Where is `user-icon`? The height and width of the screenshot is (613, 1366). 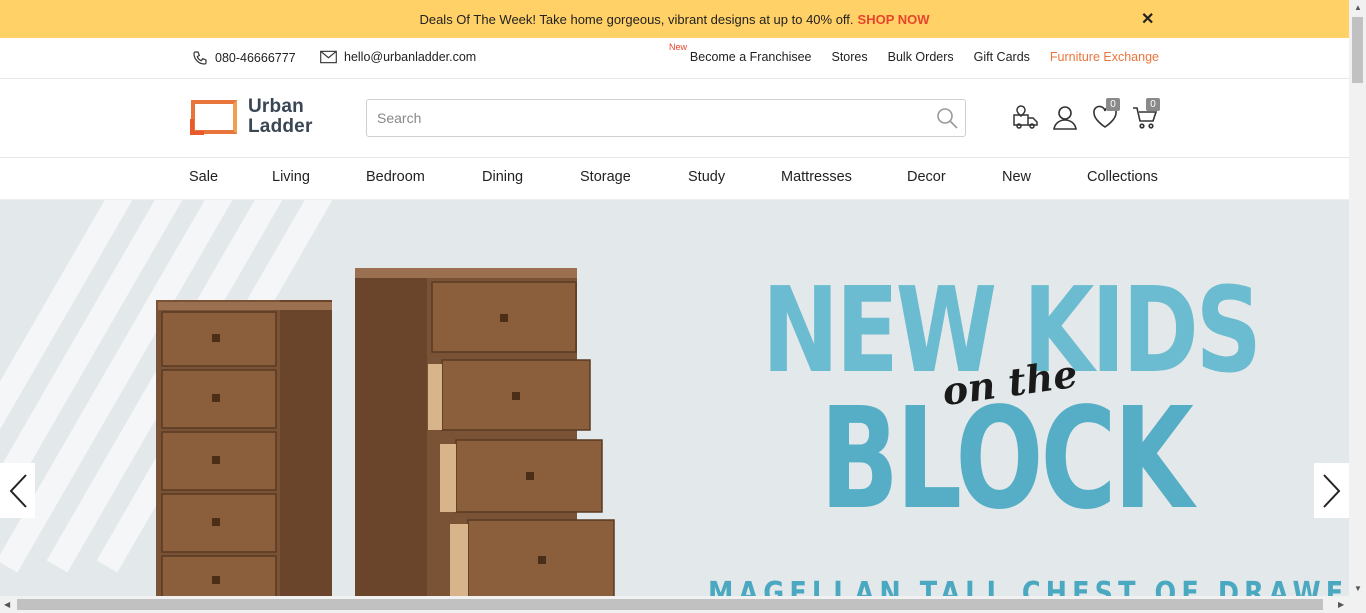 user-icon is located at coordinates (1065, 118).